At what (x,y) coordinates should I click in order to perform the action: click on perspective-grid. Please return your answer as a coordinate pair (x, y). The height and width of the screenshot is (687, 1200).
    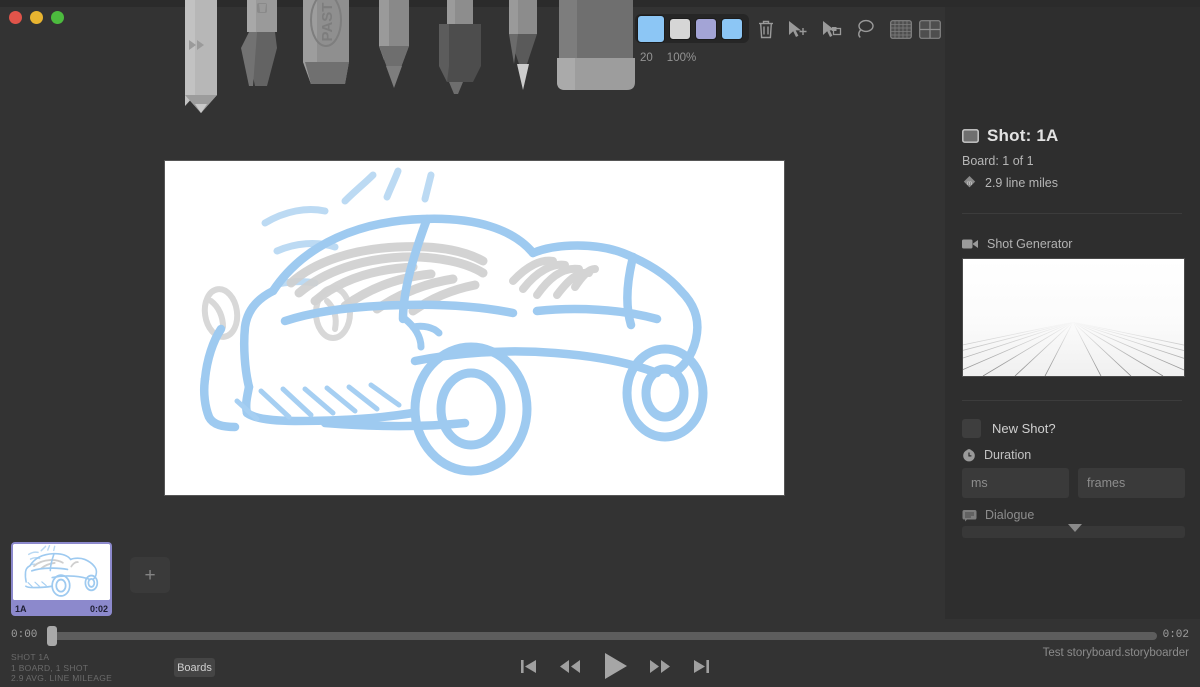
    Looking at the image, I should click on (1073, 317).